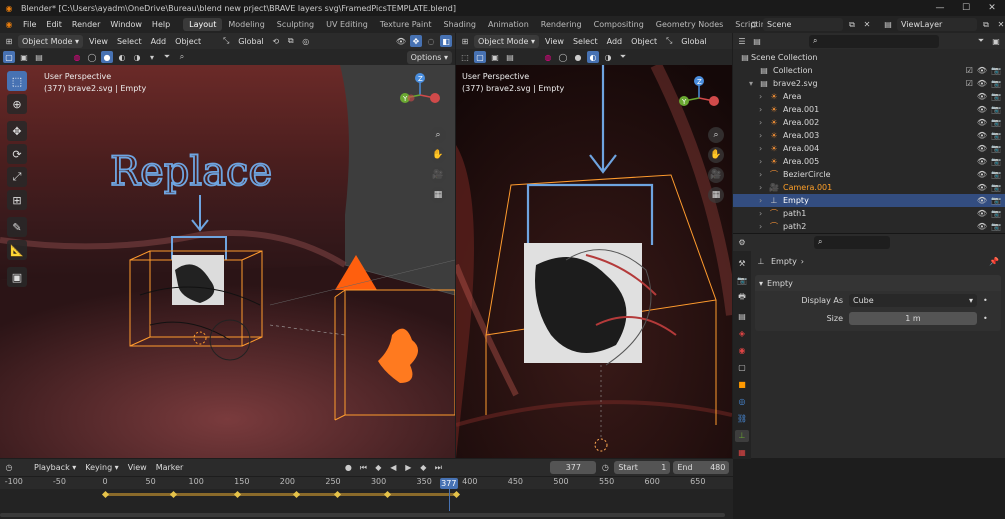  I want to click on size-field: 1 m, so click(913, 318).